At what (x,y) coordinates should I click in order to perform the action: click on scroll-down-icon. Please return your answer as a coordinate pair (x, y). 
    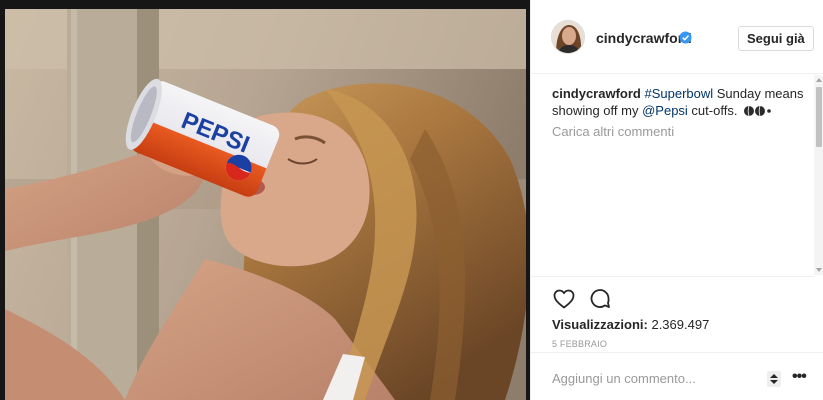
    Looking at the image, I should click on (819, 270).